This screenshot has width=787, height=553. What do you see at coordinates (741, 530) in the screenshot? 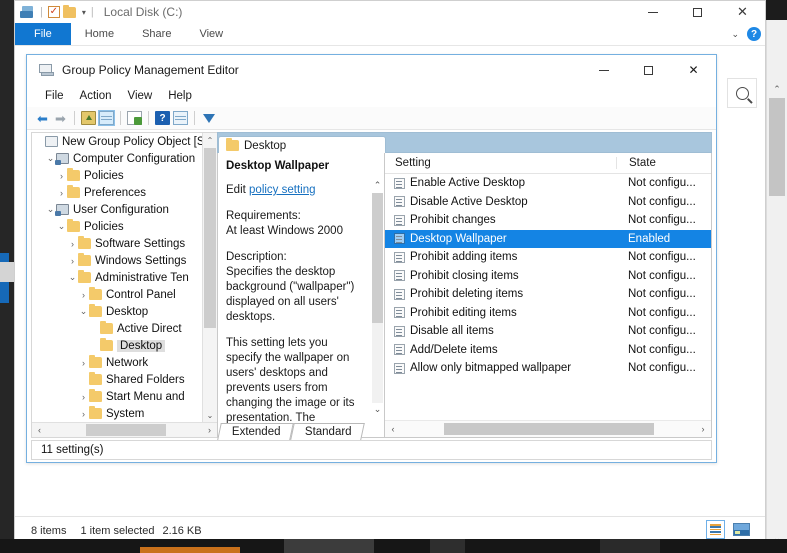
I see `thumbnail-view-icon` at bounding box center [741, 530].